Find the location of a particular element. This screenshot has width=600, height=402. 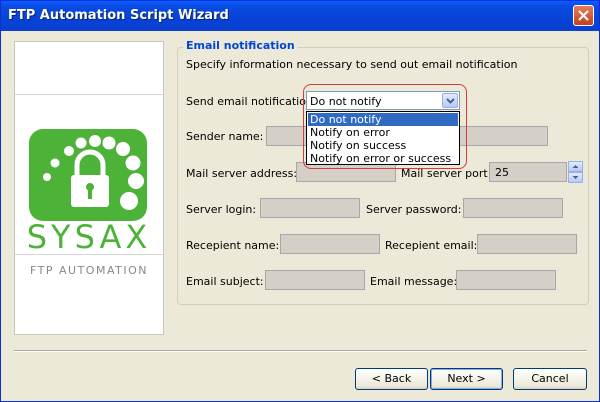

recipient-name-label: Recepient name: is located at coordinates (233, 245).